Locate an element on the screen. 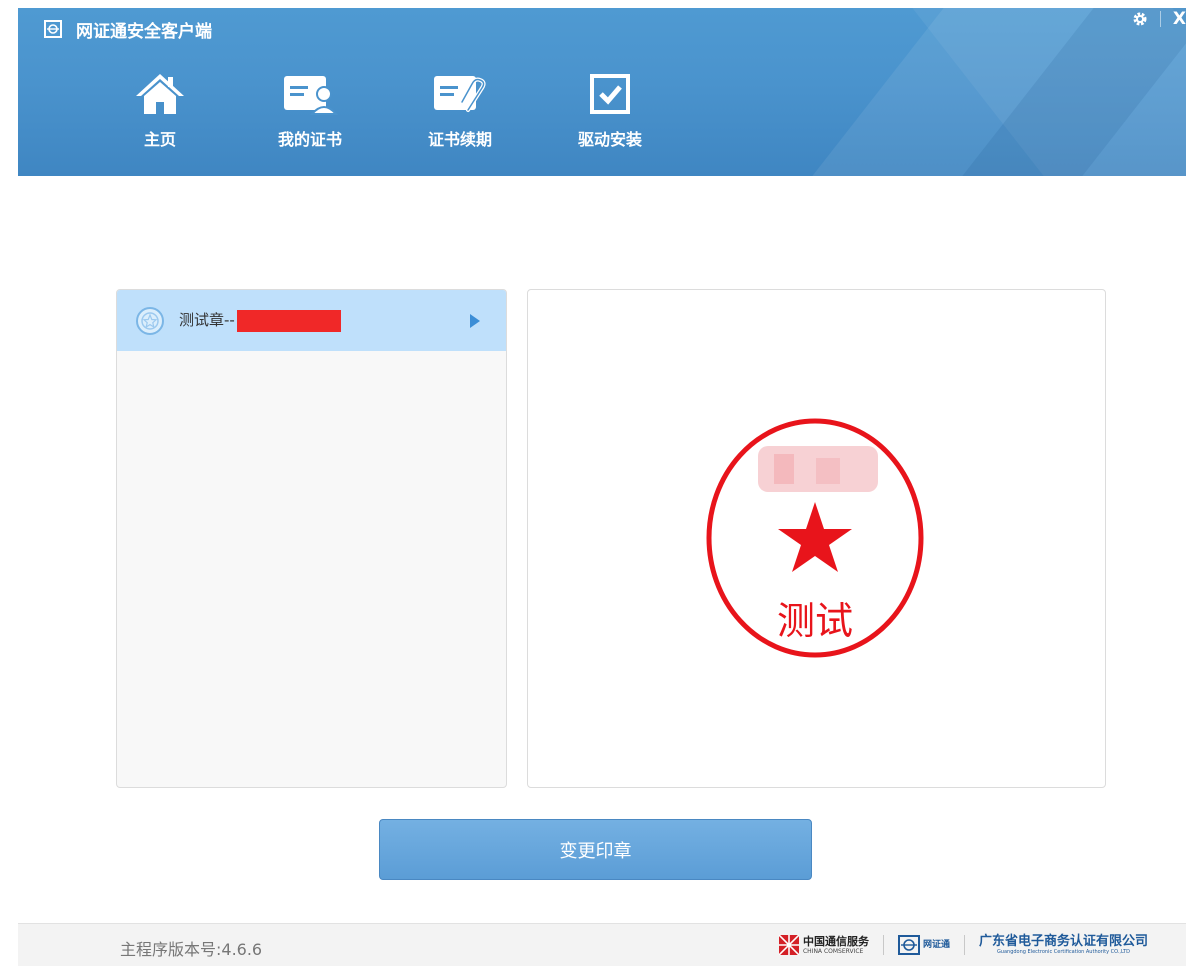  checkbox-icon is located at coordinates (610, 94).